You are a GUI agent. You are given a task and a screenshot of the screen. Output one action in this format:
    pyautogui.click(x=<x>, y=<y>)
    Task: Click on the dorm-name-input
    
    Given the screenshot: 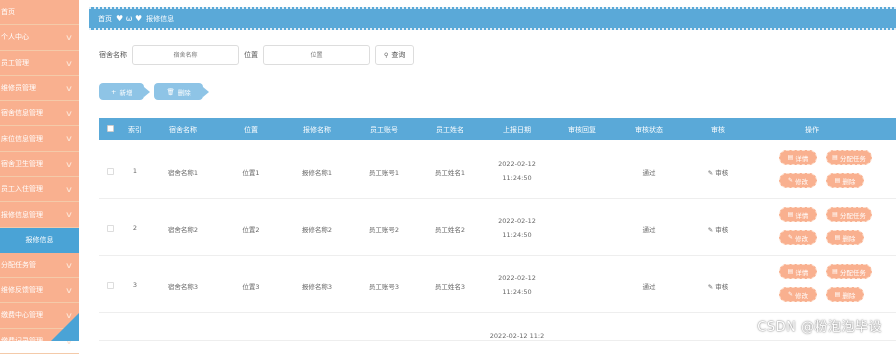 What is the action you would take?
    pyautogui.click(x=185, y=55)
    